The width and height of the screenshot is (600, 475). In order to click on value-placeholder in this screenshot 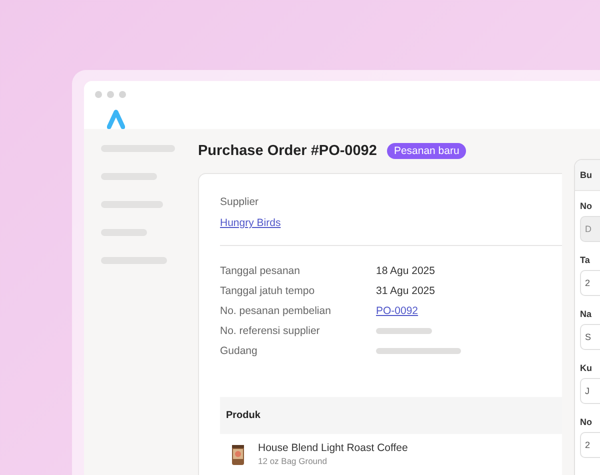, I will do `click(404, 331)`.